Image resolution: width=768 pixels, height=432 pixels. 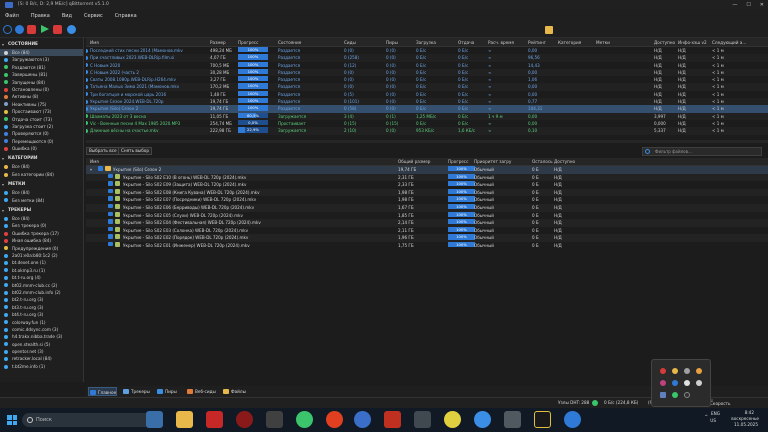 I want to click on maximize-button: ☐, so click(x=748, y=5).